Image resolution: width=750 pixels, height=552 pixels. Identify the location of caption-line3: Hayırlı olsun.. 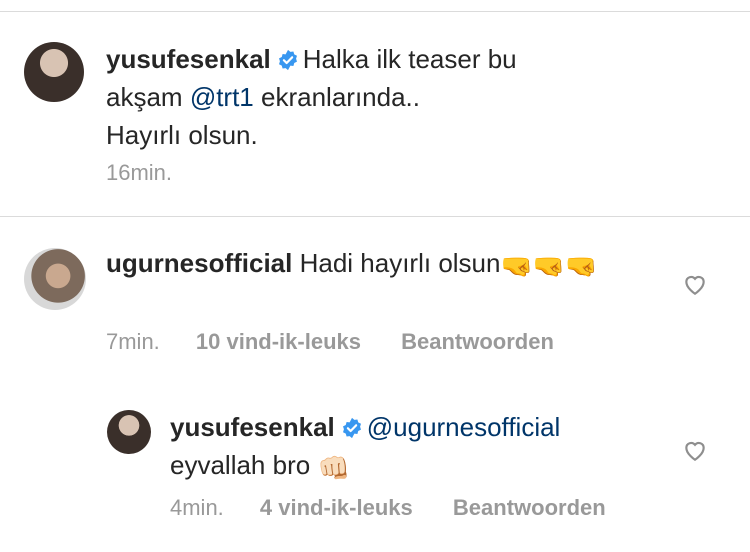
(182, 135).